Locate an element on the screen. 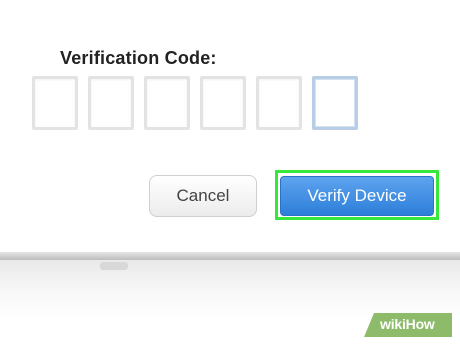  watermark-text: wikiHow is located at coordinates (407, 324).